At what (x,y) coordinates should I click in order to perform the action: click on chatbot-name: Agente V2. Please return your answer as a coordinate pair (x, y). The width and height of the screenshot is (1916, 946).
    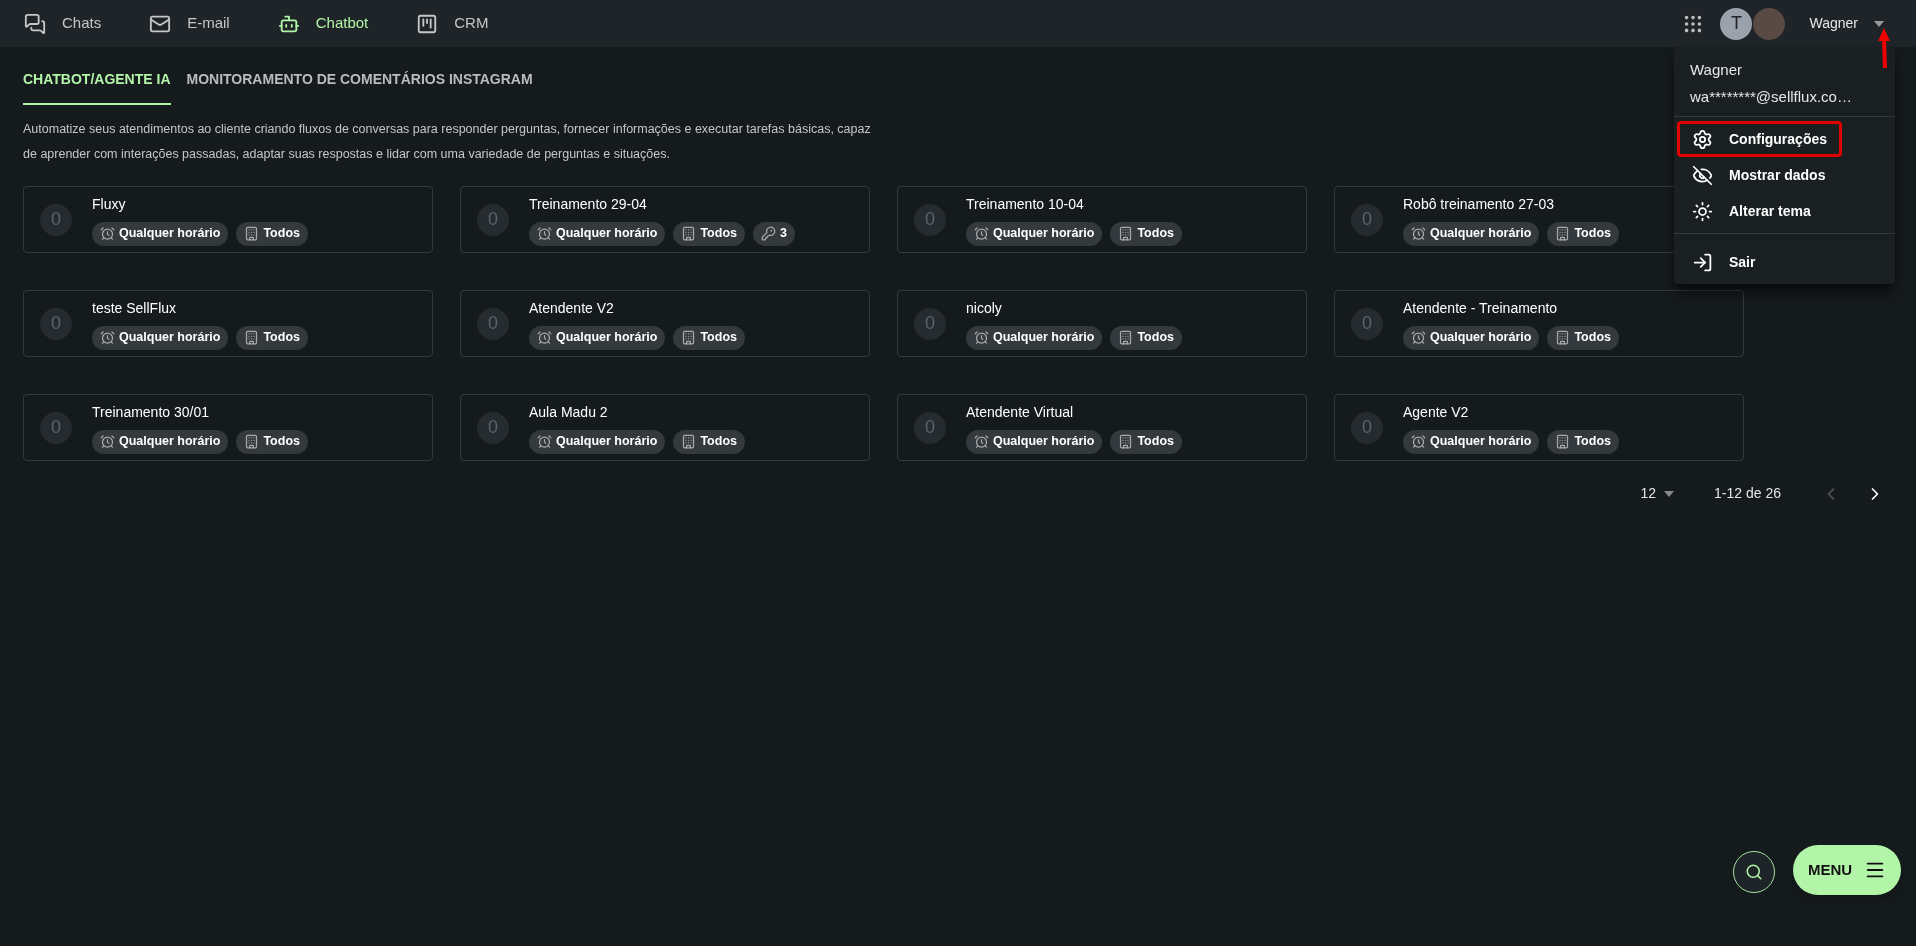
    Looking at the image, I should click on (1436, 412).